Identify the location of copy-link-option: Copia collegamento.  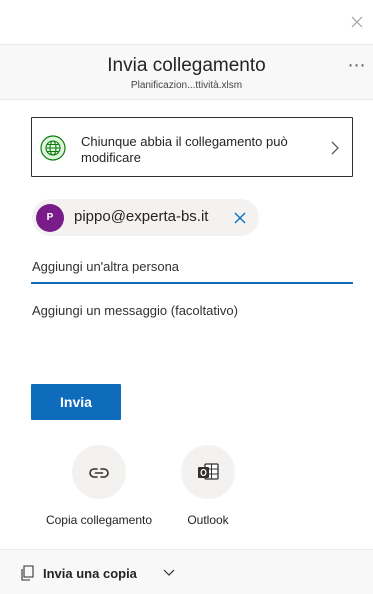
(99, 490).